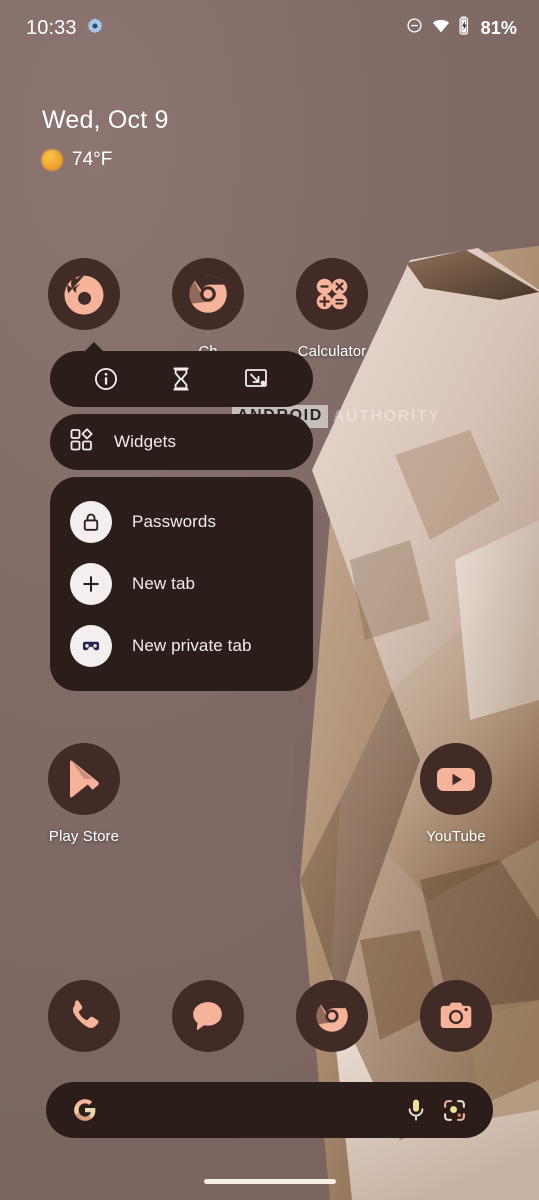  What do you see at coordinates (269, 28) in the screenshot?
I see `status-bar: 10:33 81%` at bounding box center [269, 28].